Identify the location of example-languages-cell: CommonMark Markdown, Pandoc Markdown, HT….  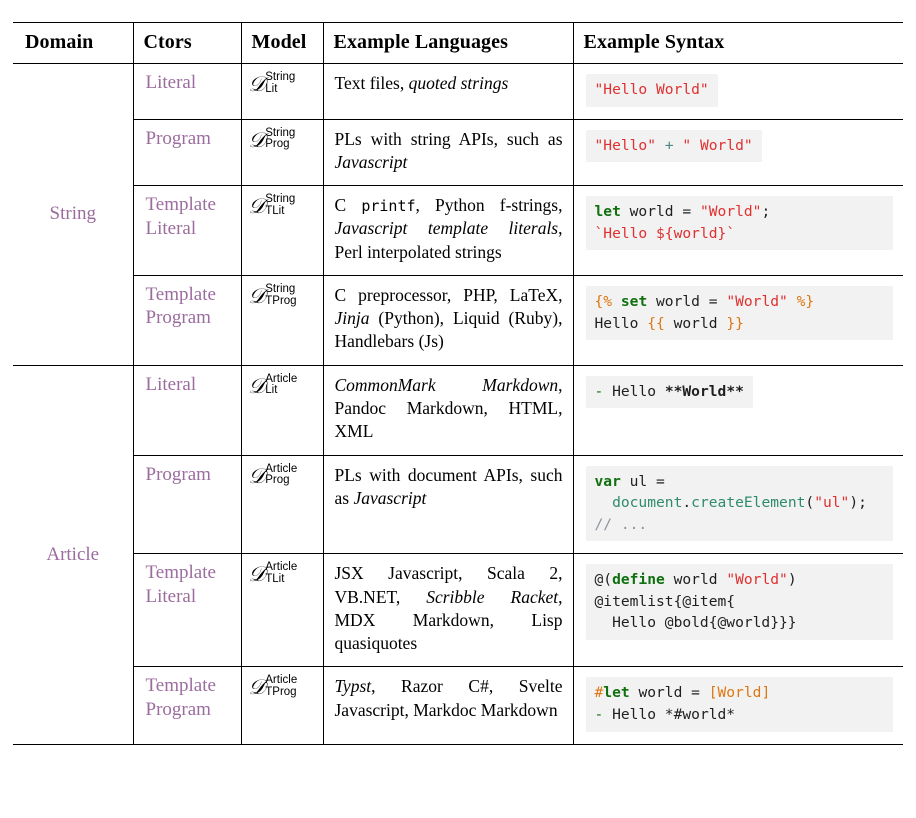
(447, 410).